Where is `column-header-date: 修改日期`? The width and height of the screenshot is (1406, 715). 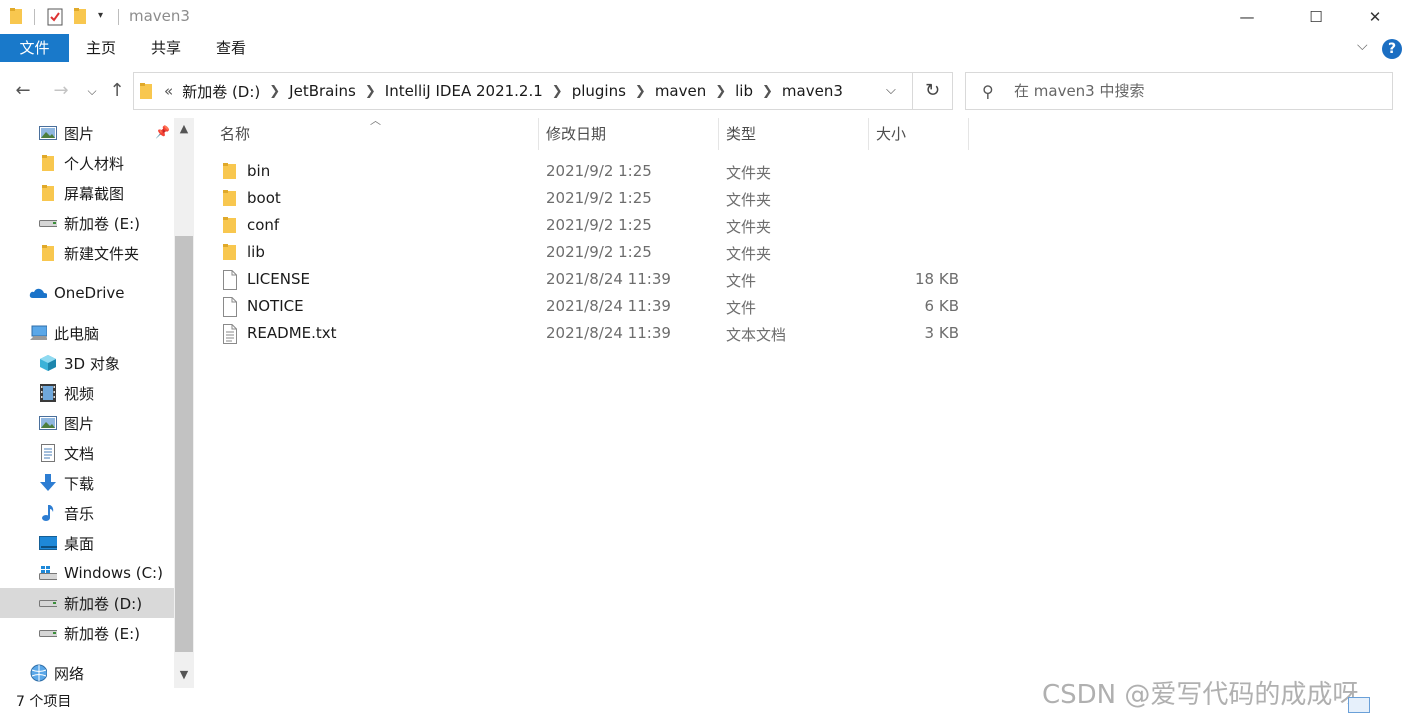 column-header-date: 修改日期 is located at coordinates (576, 134).